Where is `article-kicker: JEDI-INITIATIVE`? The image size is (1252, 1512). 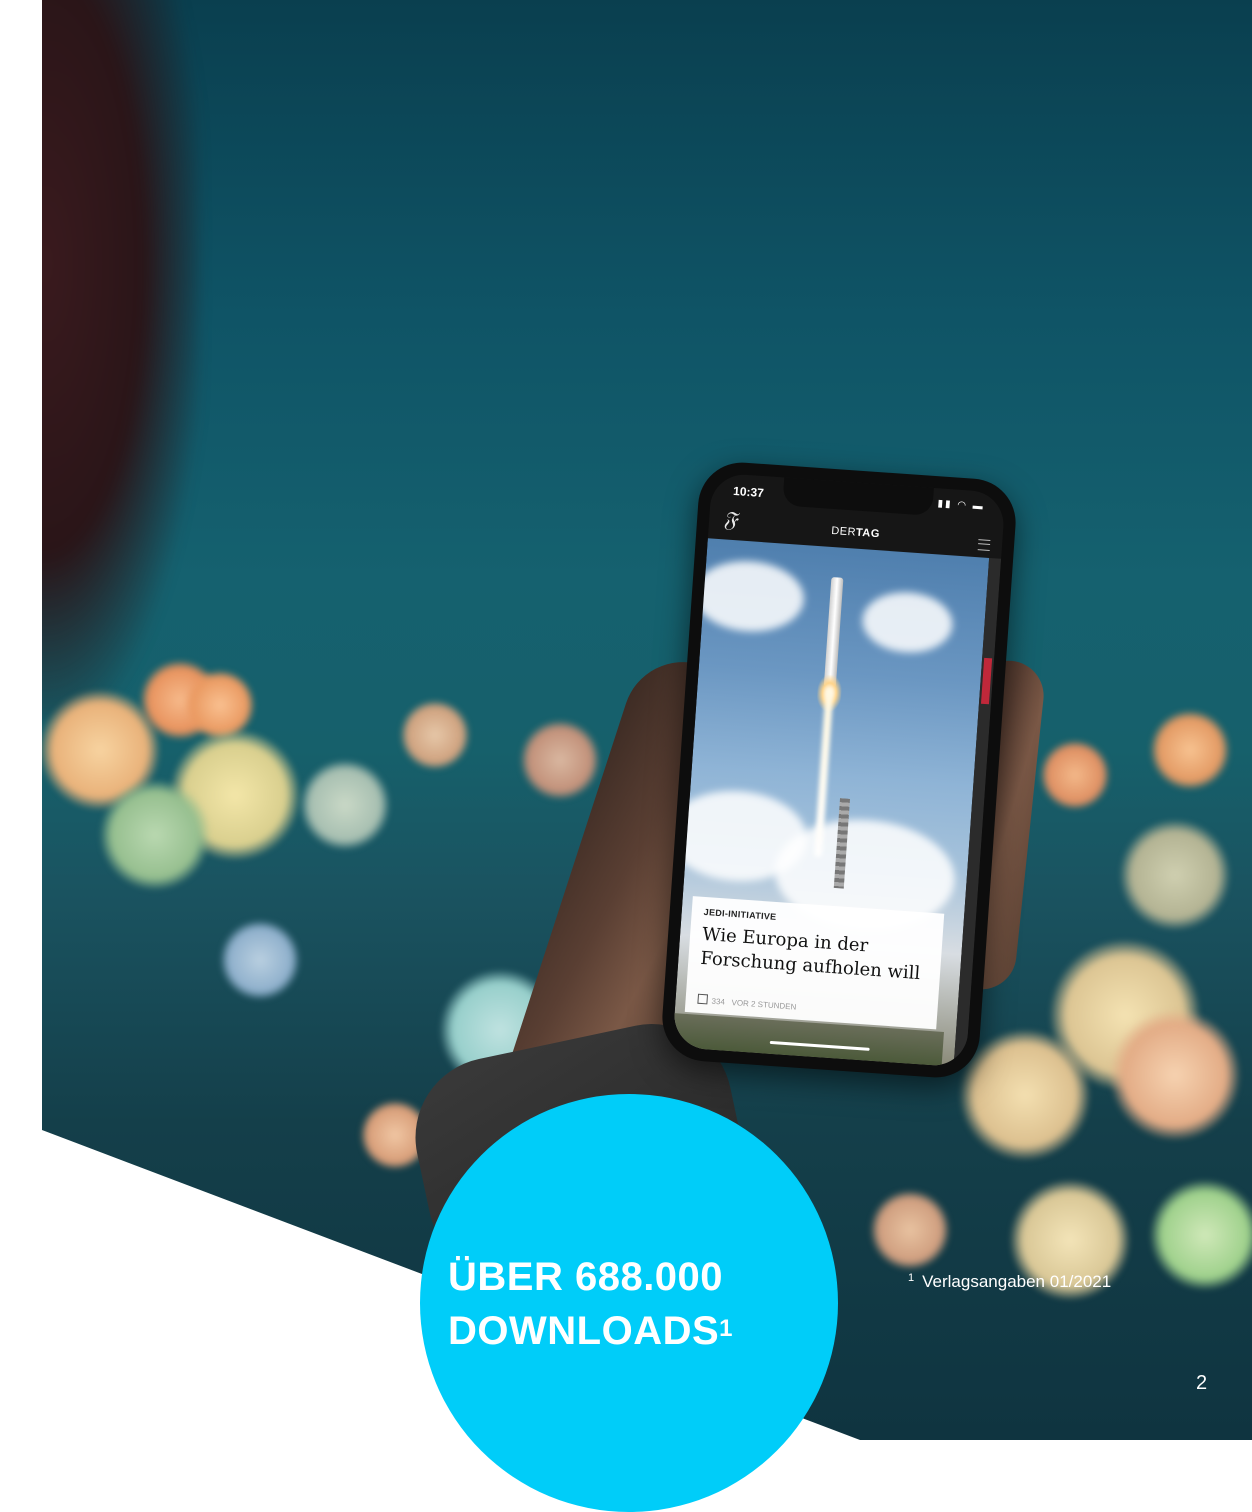 article-kicker: JEDI-INITIATIVE is located at coordinates (740, 914).